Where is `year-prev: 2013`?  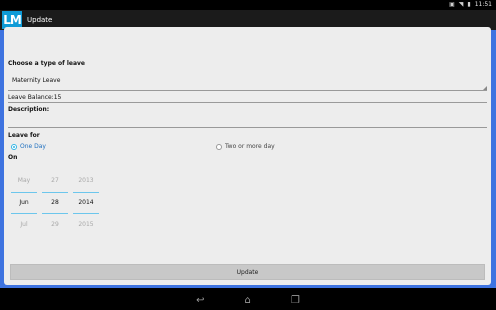
year-prev: 2013 is located at coordinates (86, 181).